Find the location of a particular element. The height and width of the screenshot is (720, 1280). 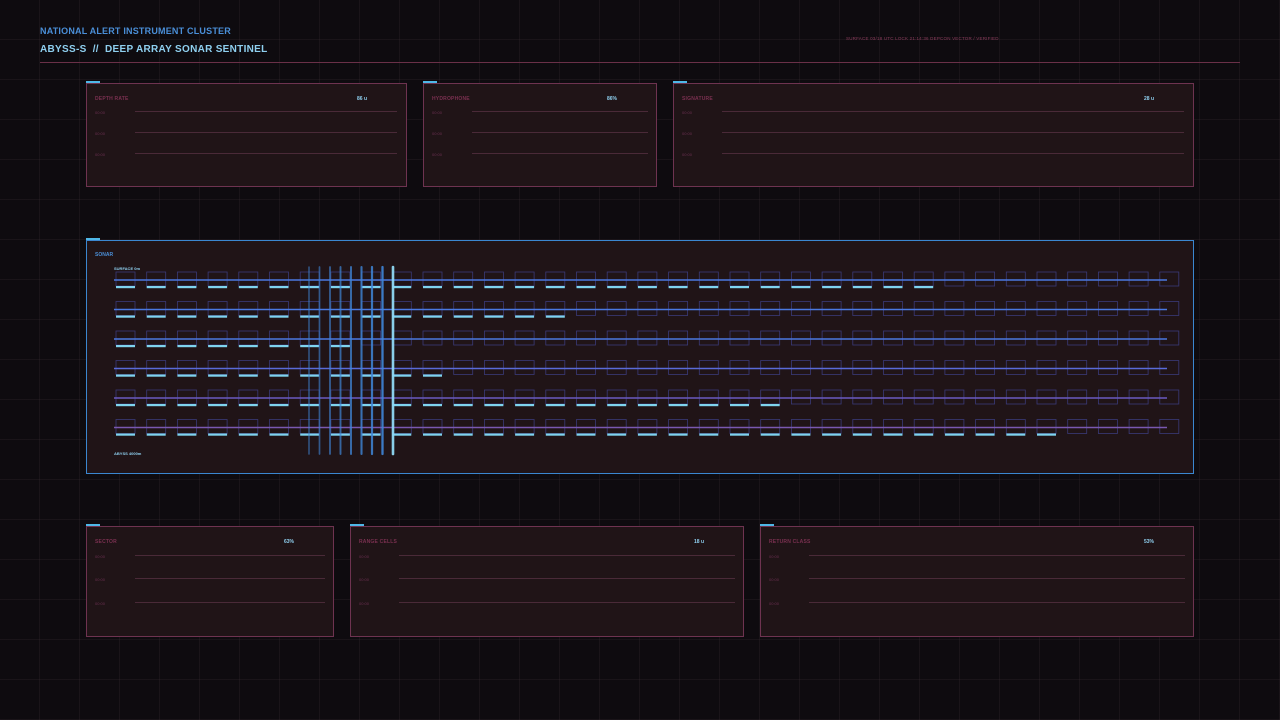

panel-depth-rate: DEPTH RATE 86 u 00:00 00:00 00:00 is located at coordinates (246, 134).